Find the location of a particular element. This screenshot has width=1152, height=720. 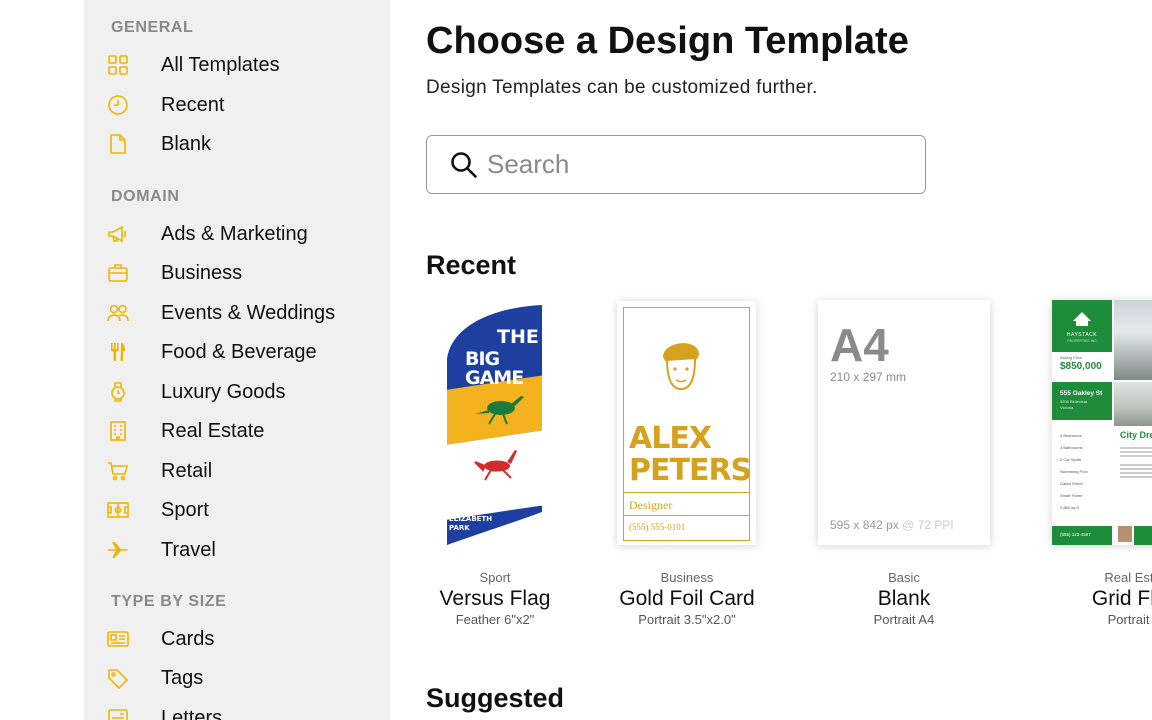

template-category: Basic is located at coordinates (904, 577).